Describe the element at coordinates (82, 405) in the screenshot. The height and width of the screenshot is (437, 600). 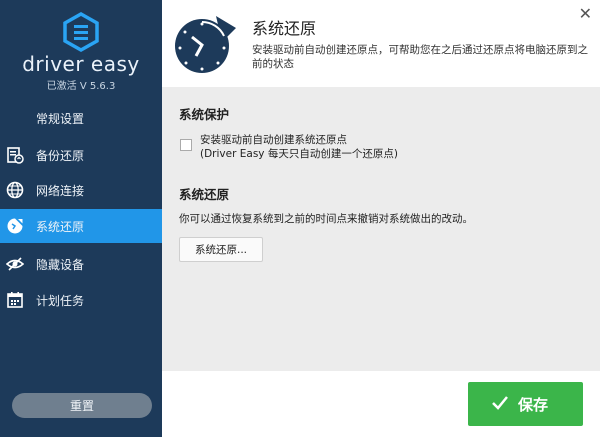
I see `reset-button: 重置` at that location.